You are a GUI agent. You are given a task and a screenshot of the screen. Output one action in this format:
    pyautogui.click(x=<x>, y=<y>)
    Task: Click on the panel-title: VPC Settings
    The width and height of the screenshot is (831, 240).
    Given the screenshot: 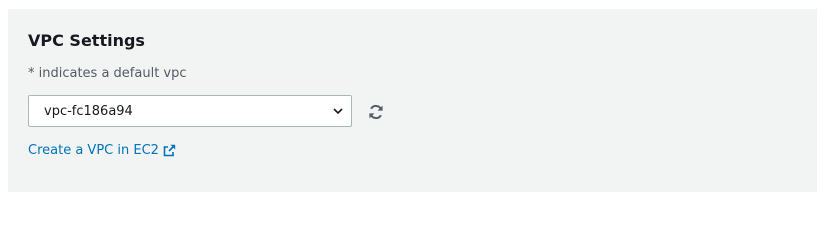 What is the action you would take?
    pyautogui.click(x=86, y=40)
    